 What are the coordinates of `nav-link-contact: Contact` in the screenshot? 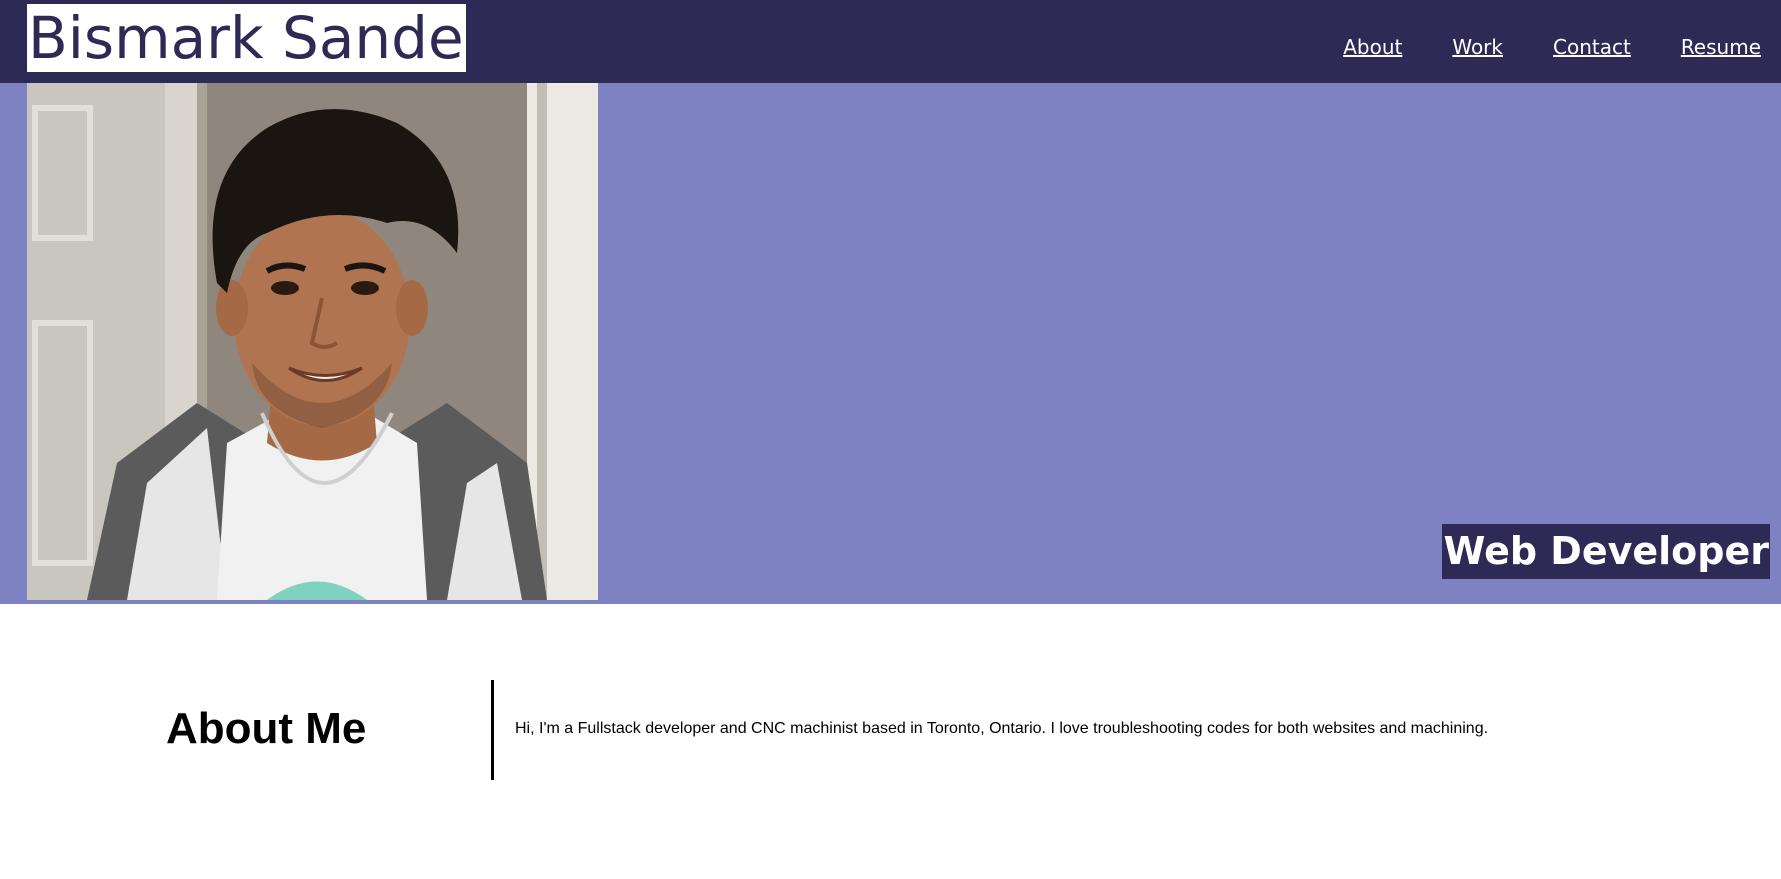 It's located at (1592, 47).